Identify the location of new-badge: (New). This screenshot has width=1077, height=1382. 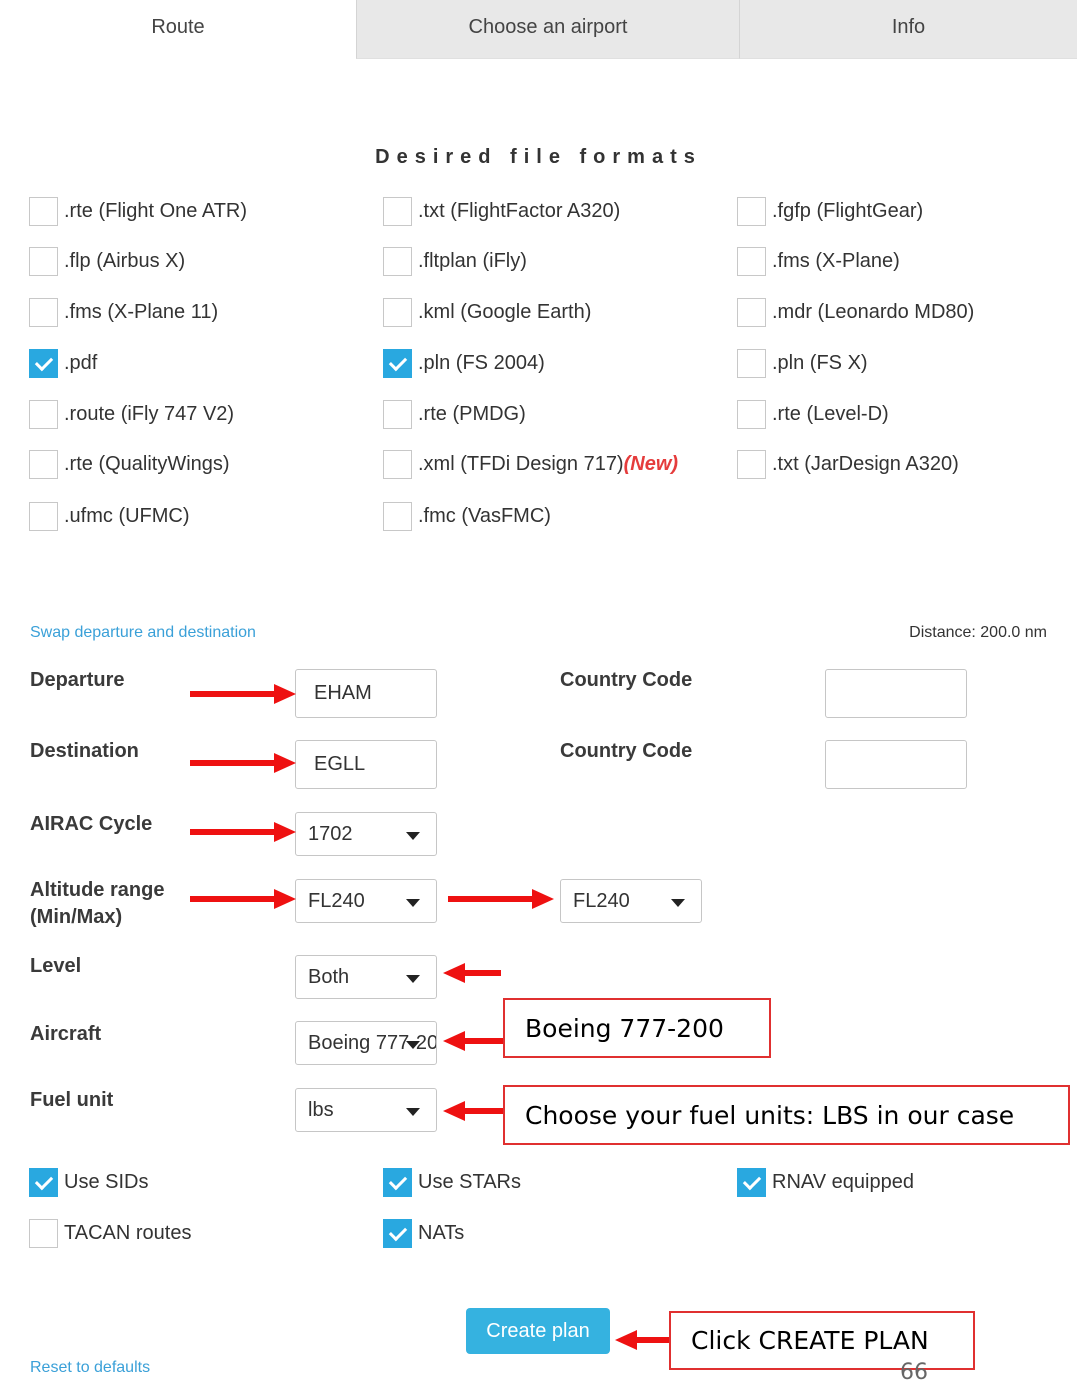
(651, 463).